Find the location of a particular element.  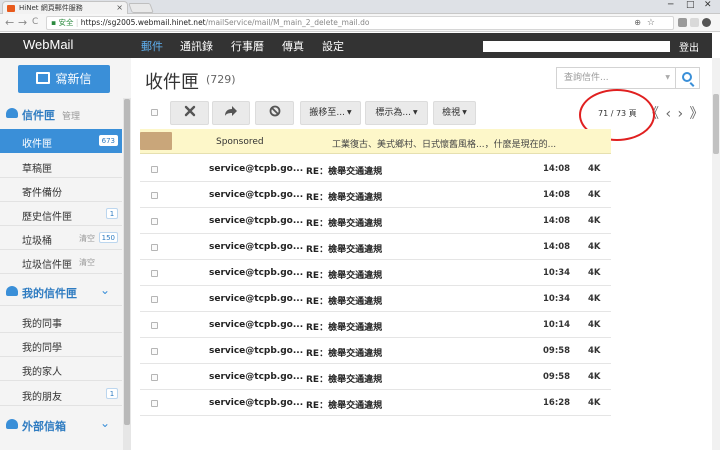

new-tab-button is located at coordinates (141, 8).